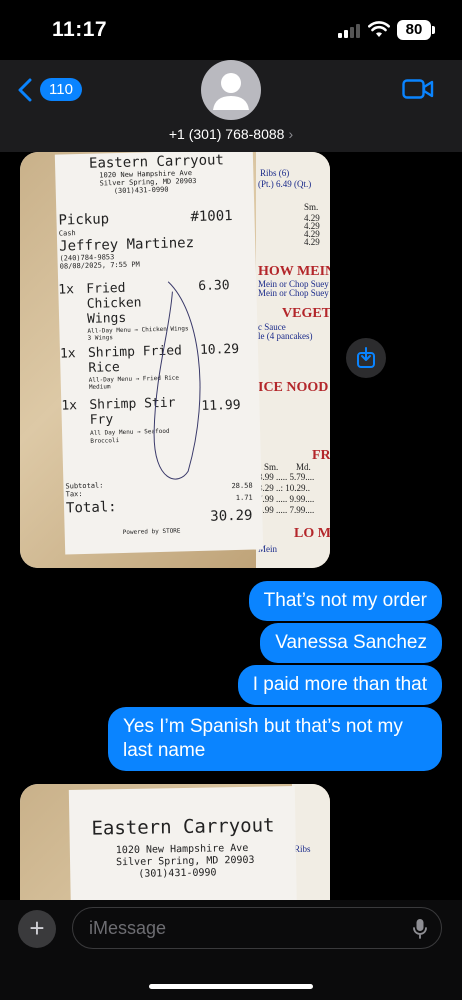 This screenshot has width=462, height=1000. What do you see at coordinates (226, 134) in the screenshot?
I see `contact-number: +1 (301) 768-8088` at bounding box center [226, 134].